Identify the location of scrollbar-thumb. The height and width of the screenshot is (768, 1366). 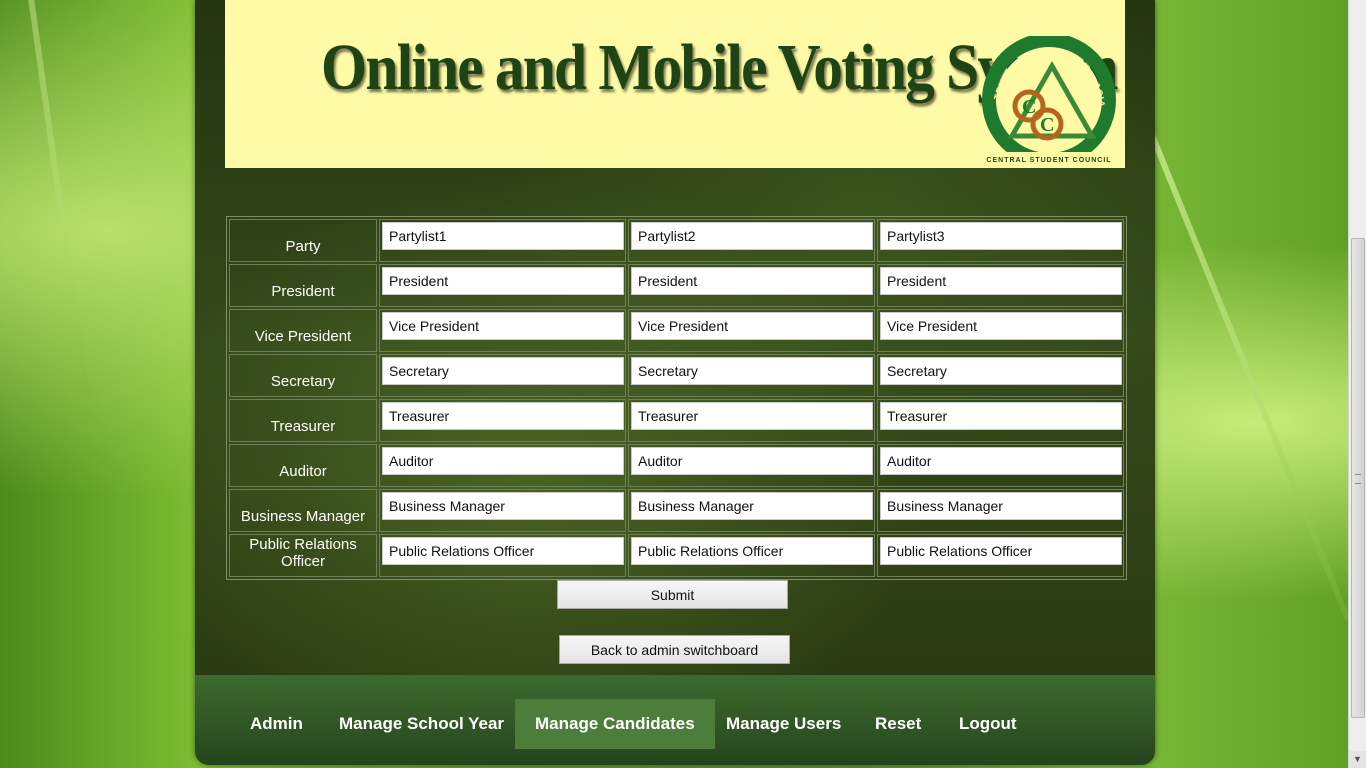
(1358, 478).